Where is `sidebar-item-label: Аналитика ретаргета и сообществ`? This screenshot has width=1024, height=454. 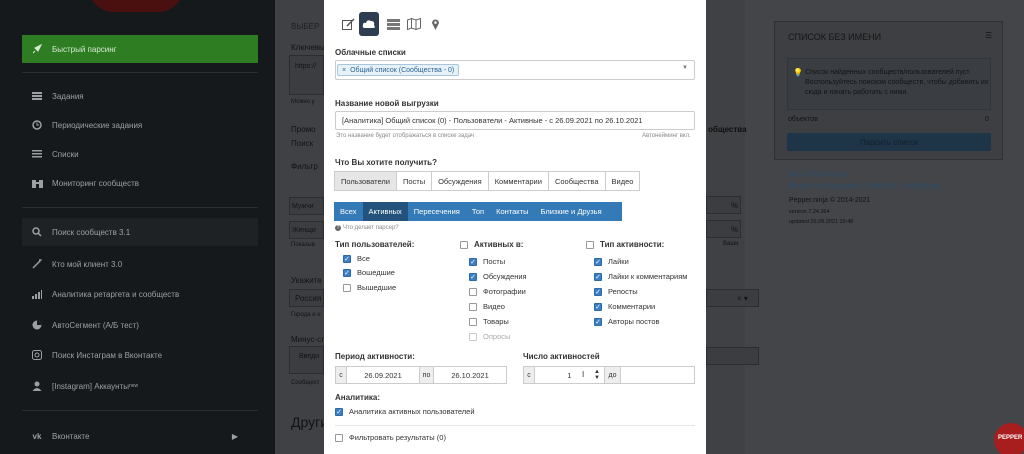 sidebar-item-label: Аналитика ретаргета и сообществ is located at coordinates (116, 294).